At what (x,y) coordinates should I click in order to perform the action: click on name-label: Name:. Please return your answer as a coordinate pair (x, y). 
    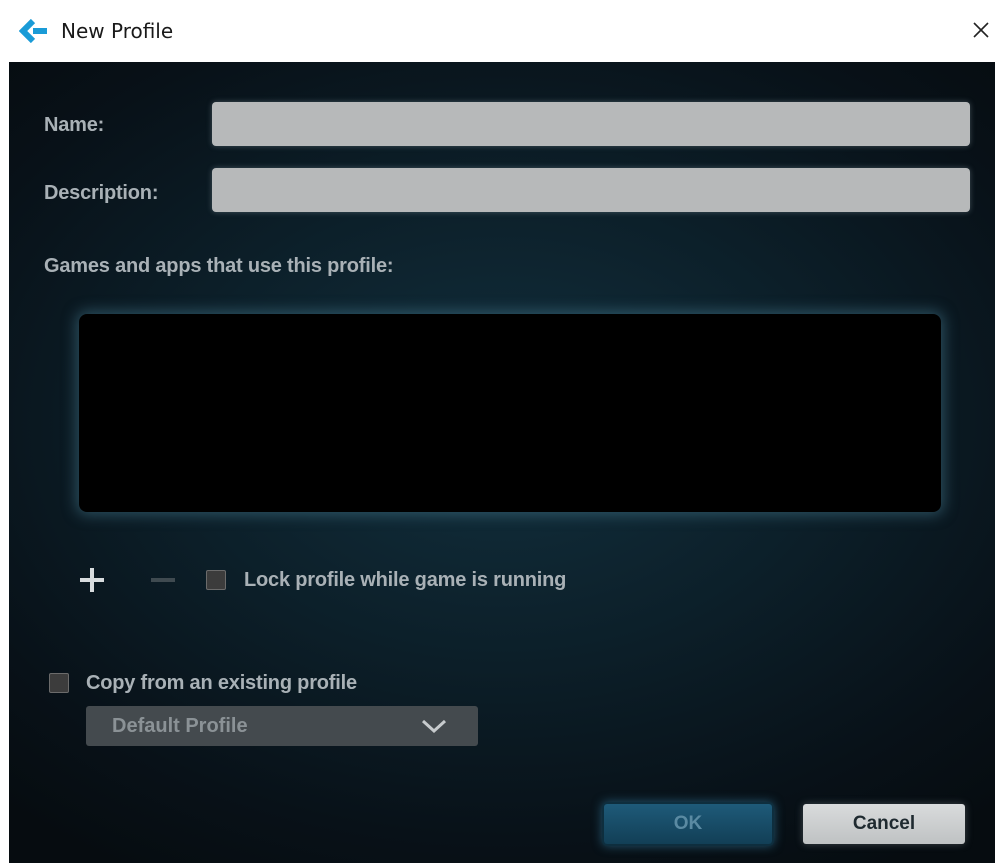
    Looking at the image, I should click on (74, 125).